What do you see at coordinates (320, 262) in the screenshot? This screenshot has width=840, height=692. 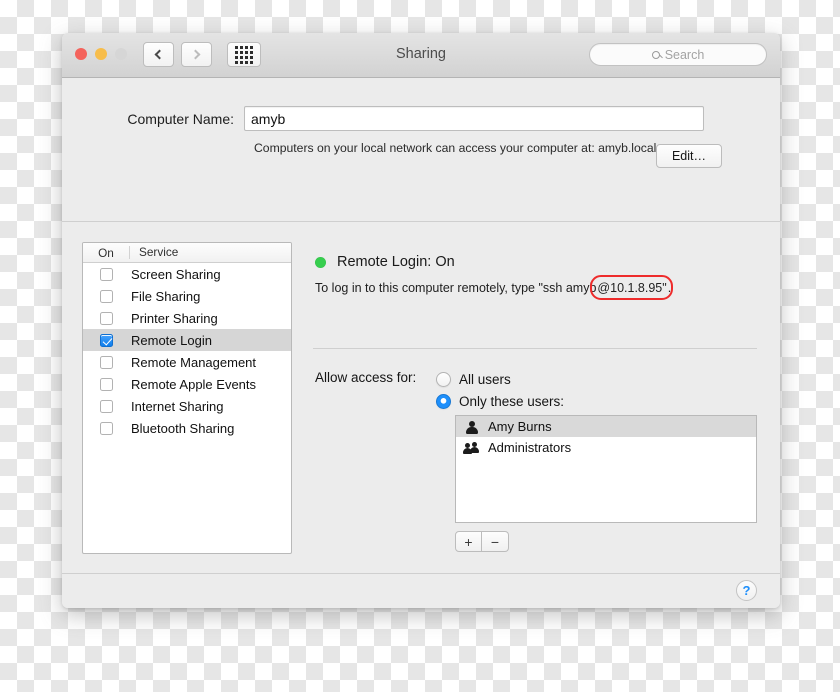 I see `status-indicator-icon` at bounding box center [320, 262].